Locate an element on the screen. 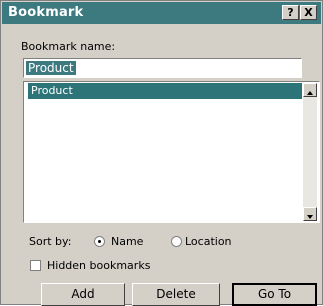 This screenshot has width=323, height=306. sort-by-label: Sort by: is located at coordinates (50, 241).